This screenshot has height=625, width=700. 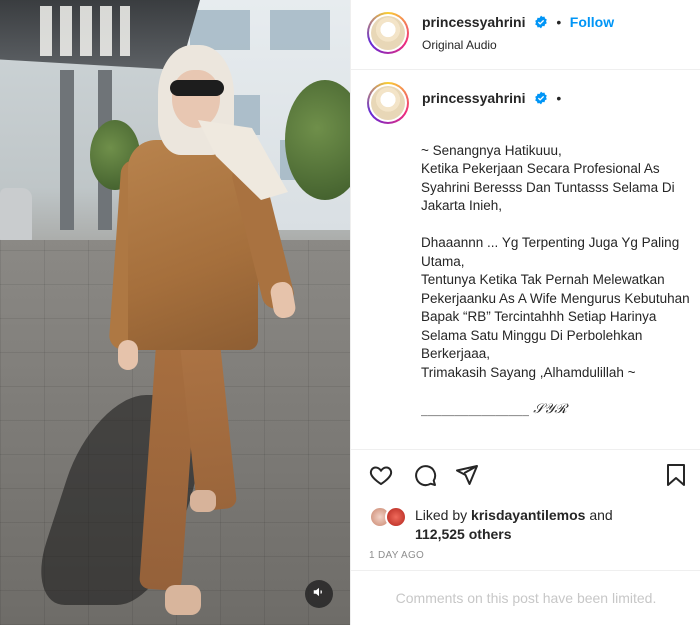 What do you see at coordinates (676, 477) in the screenshot?
I see `bookmark-icon` at bounding box center [676, 477].